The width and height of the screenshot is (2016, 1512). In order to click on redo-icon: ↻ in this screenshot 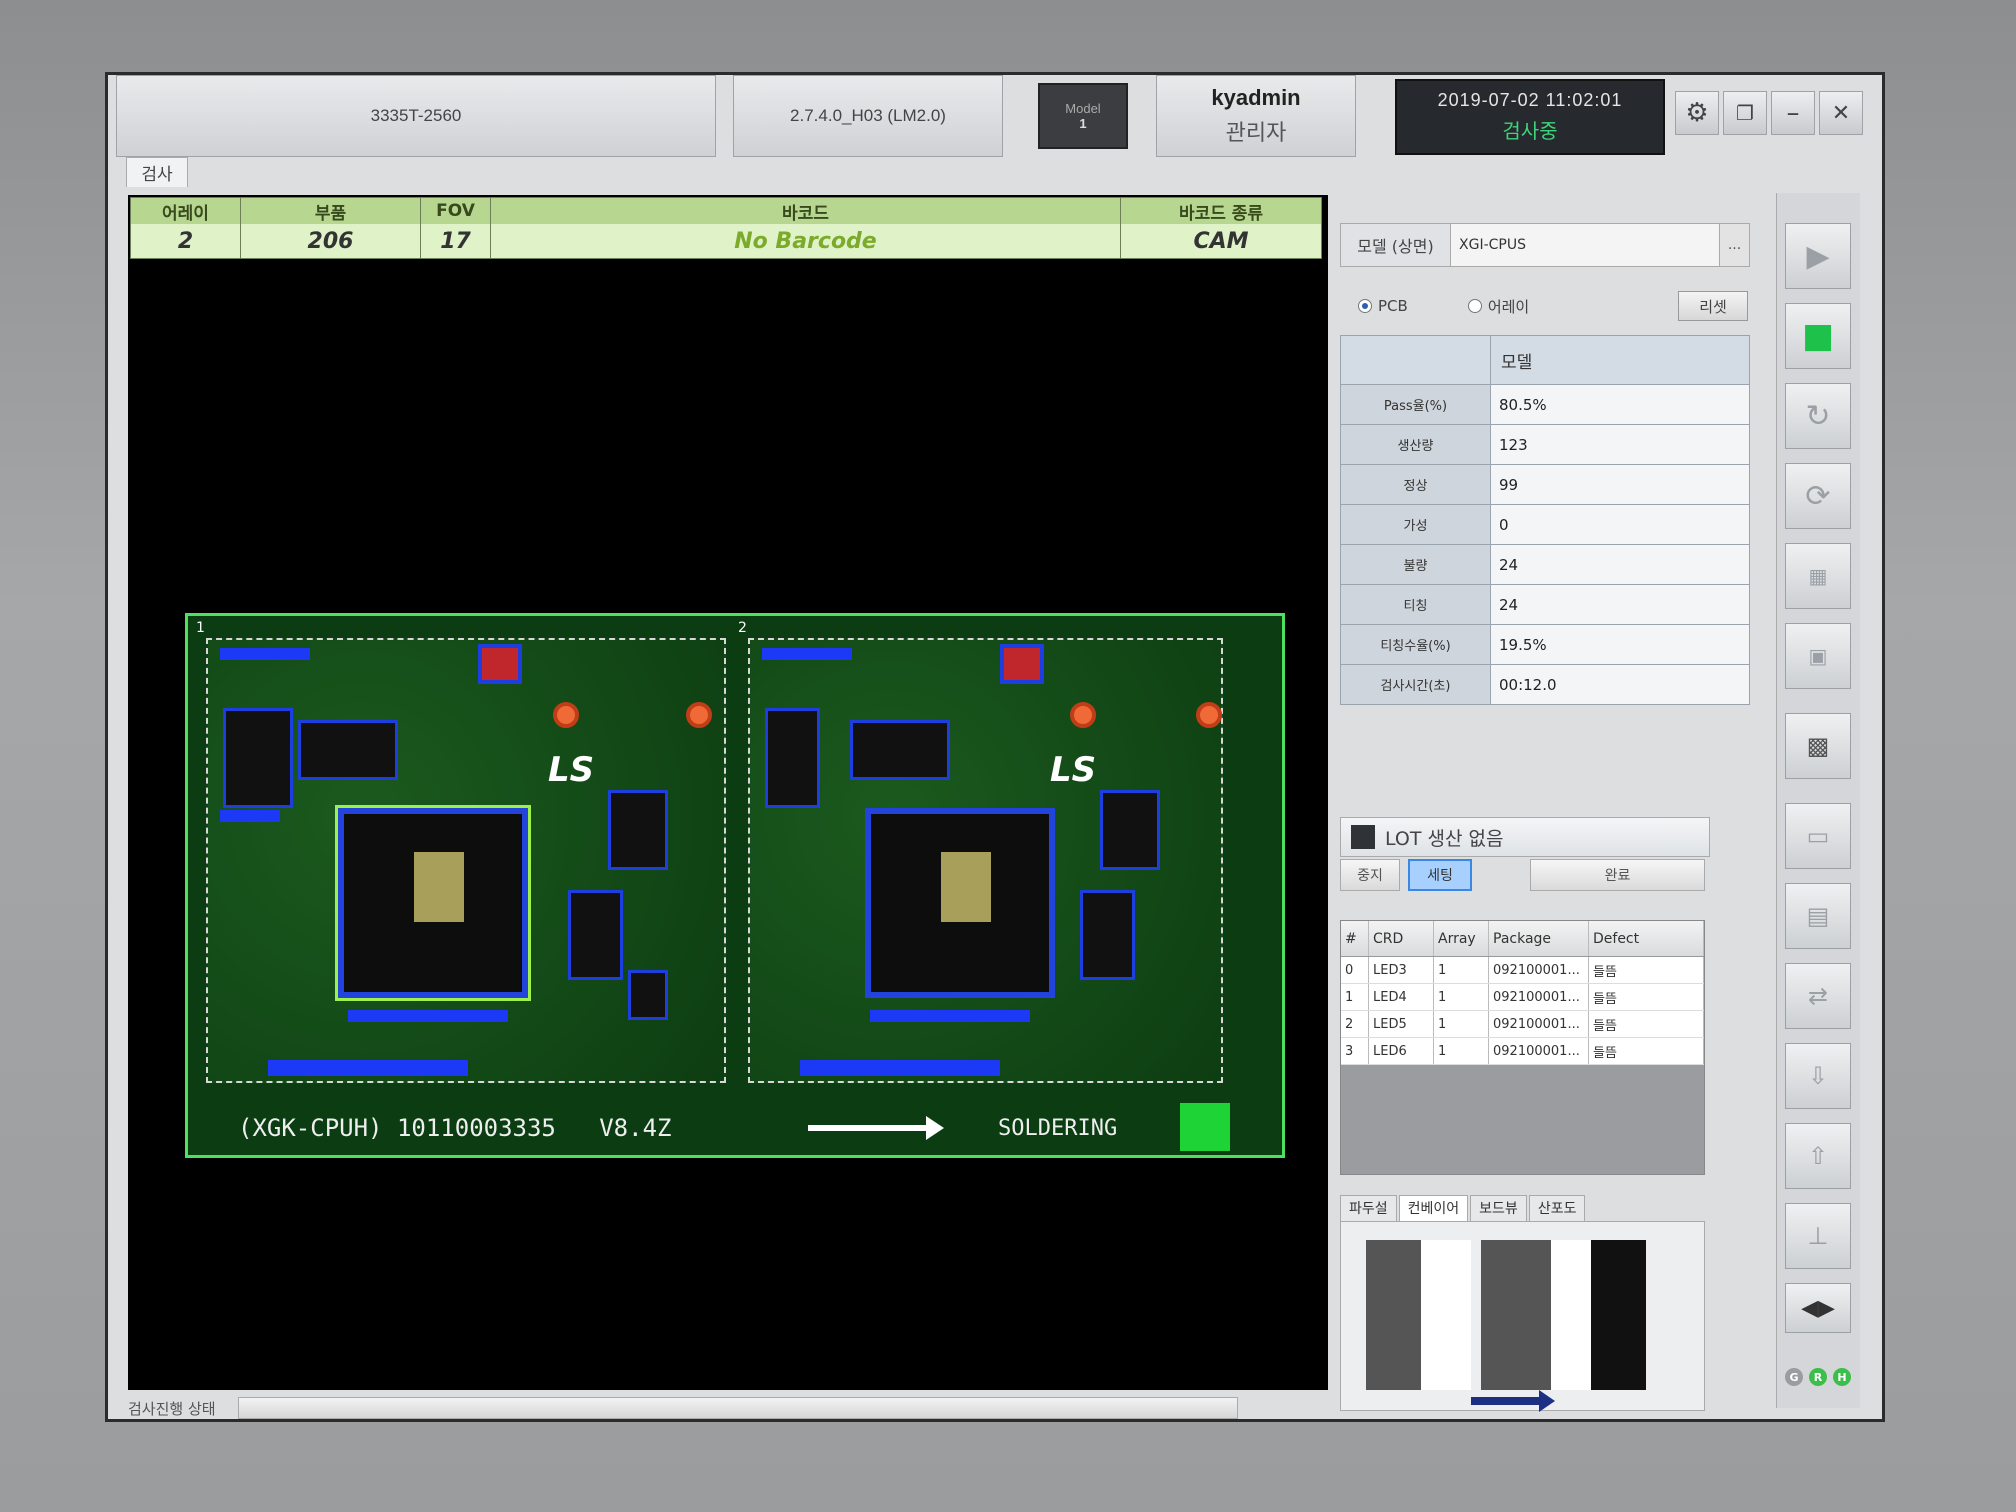, I will do `click(1818, 416)`.